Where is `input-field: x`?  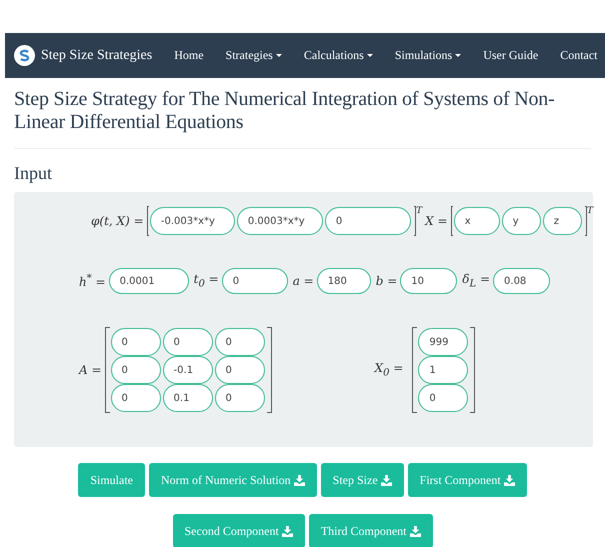
input-field: x is located at coordinates (477, 221).